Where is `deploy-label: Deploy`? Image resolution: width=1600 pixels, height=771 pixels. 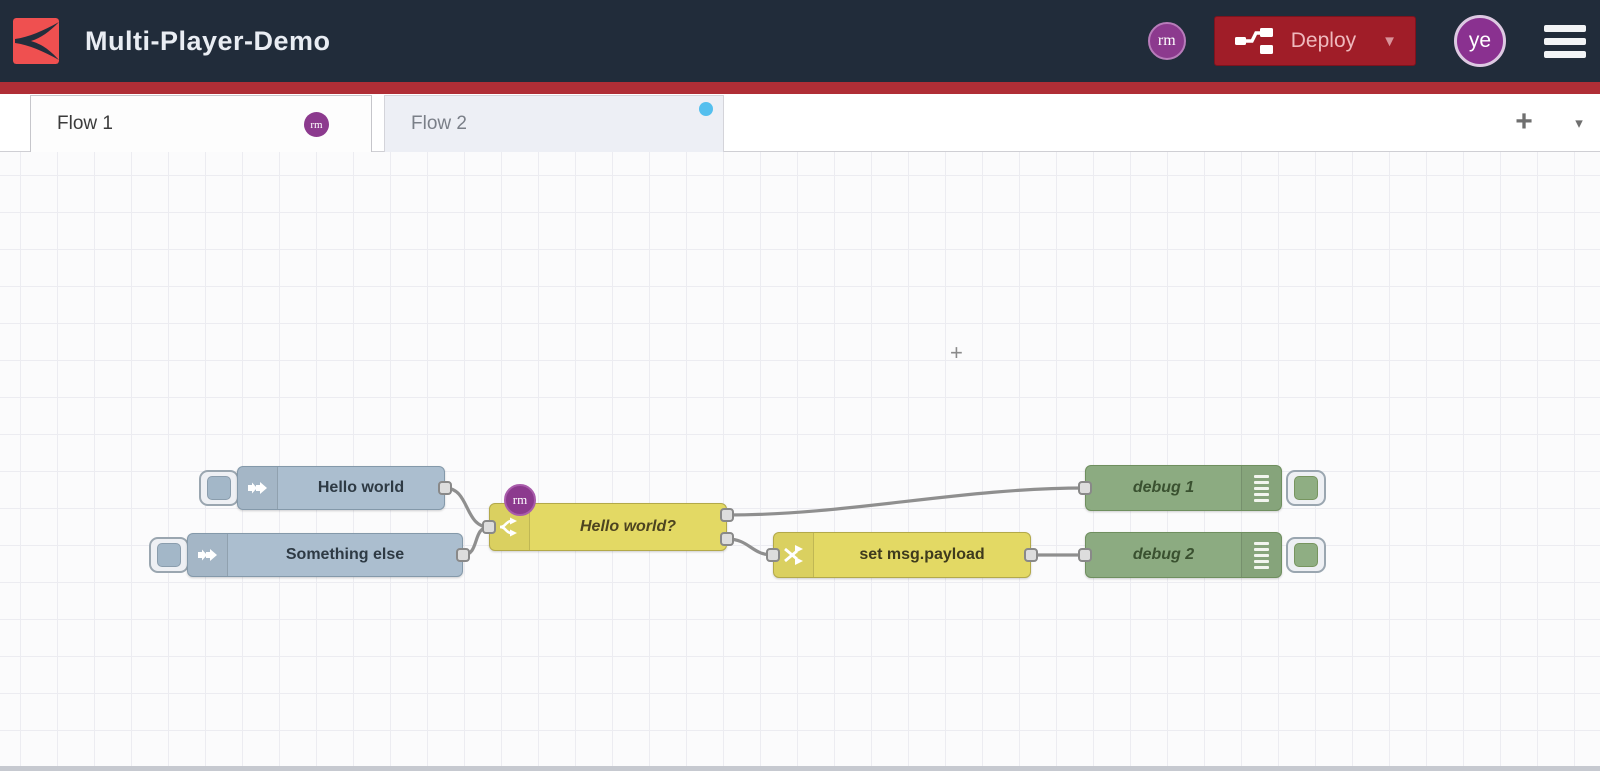
deploy-label: Deploy is located at coordinates (1323, 40).